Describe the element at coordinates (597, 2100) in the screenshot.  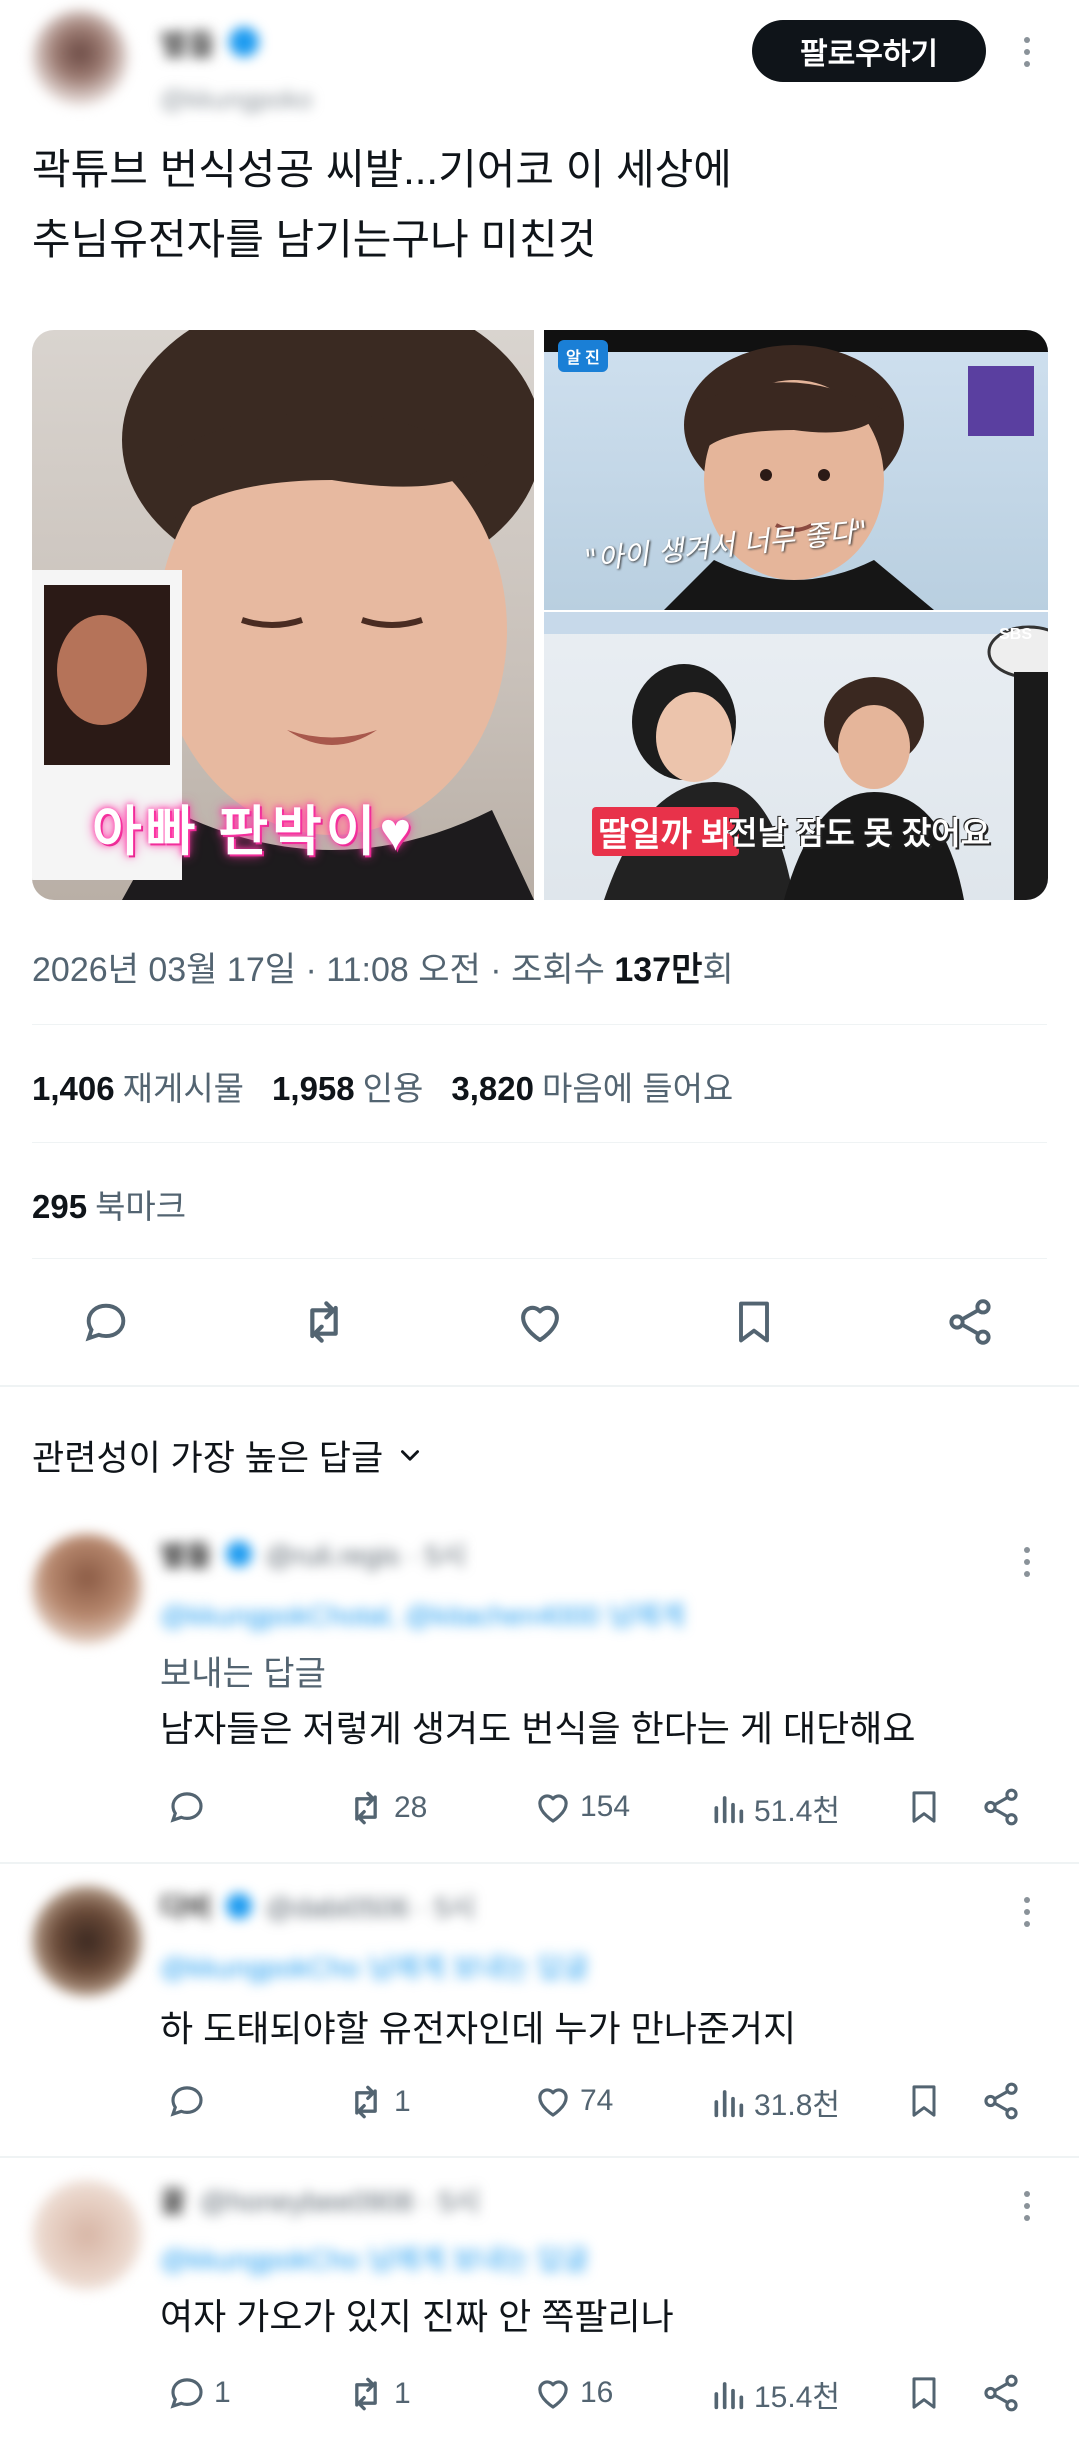
I see `reply-like-count: 74` at that location.